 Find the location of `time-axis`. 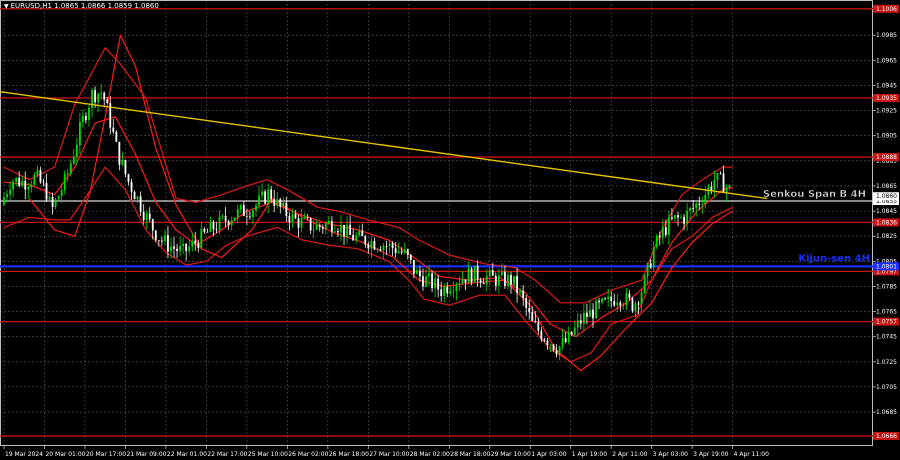

time-axis is located at coordinates (436, 453).